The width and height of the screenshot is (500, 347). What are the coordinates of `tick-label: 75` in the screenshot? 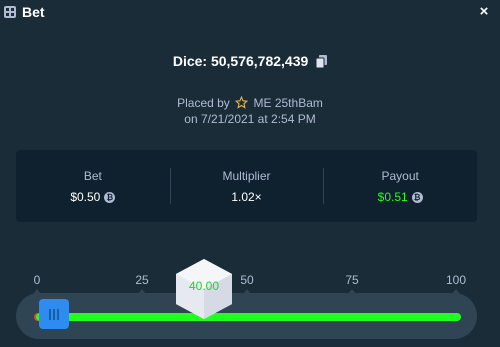 It's located at (352, 280).